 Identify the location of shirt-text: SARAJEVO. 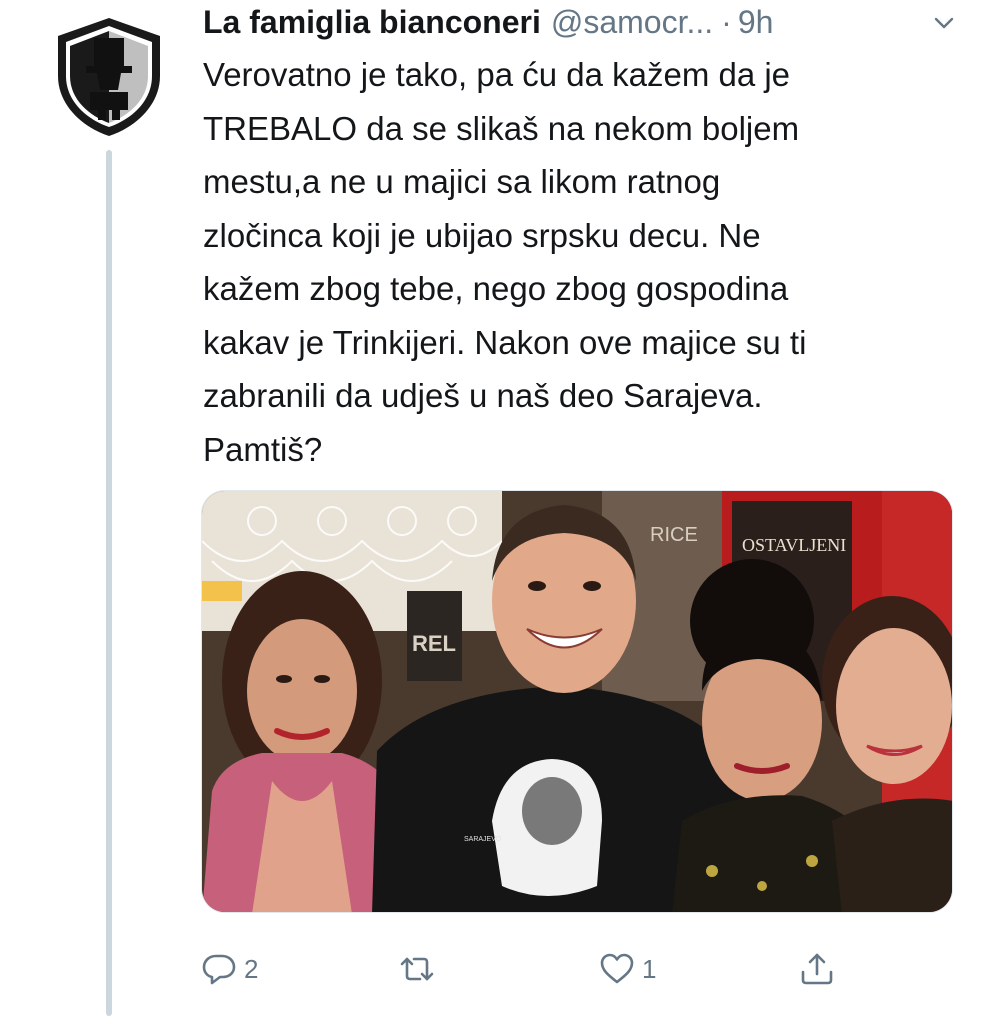
(483, 839).